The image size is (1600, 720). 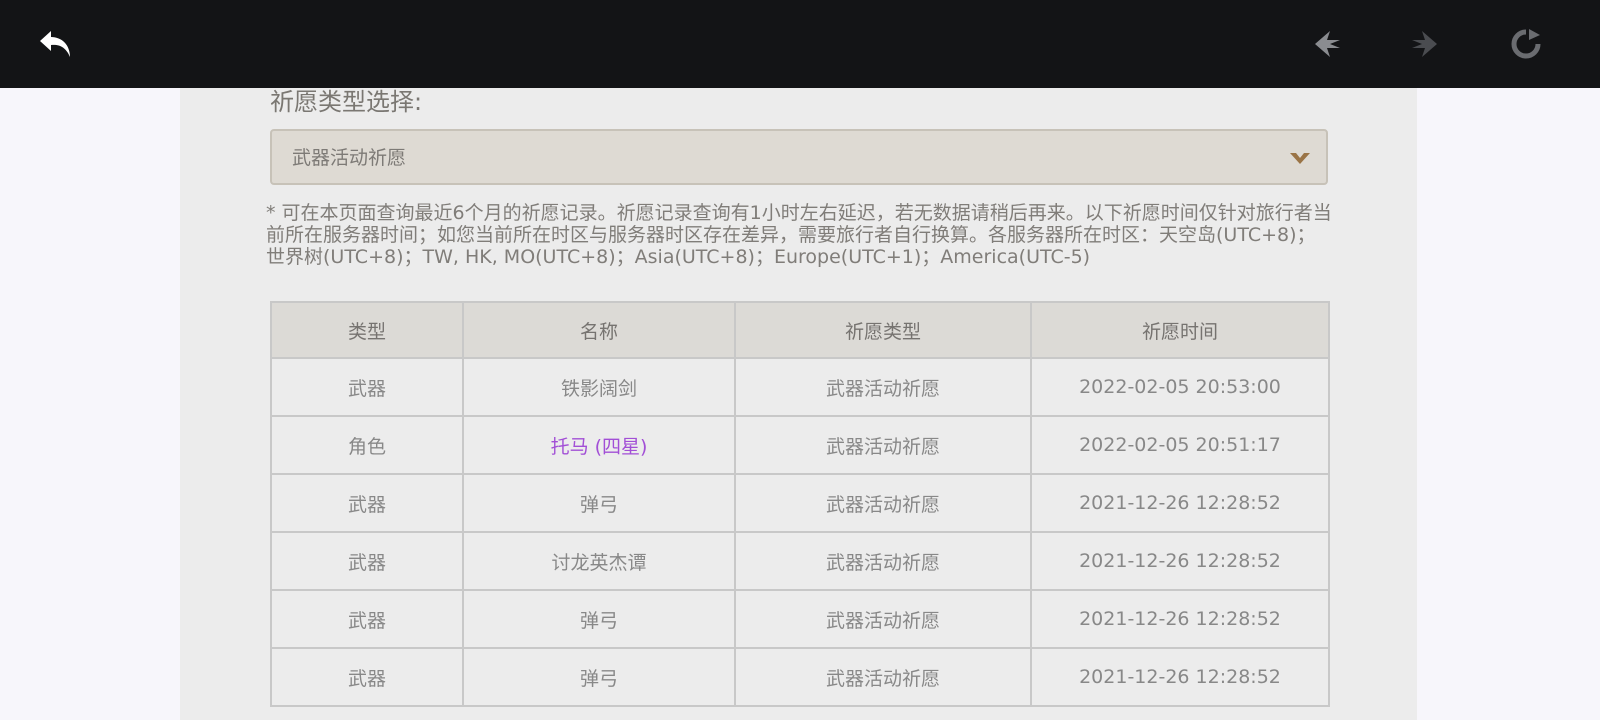 What do you see at coordinates (599, 387) in the screenshot?
I see `cell-name: 铁影阔剑` at bounding box center [599, 387].